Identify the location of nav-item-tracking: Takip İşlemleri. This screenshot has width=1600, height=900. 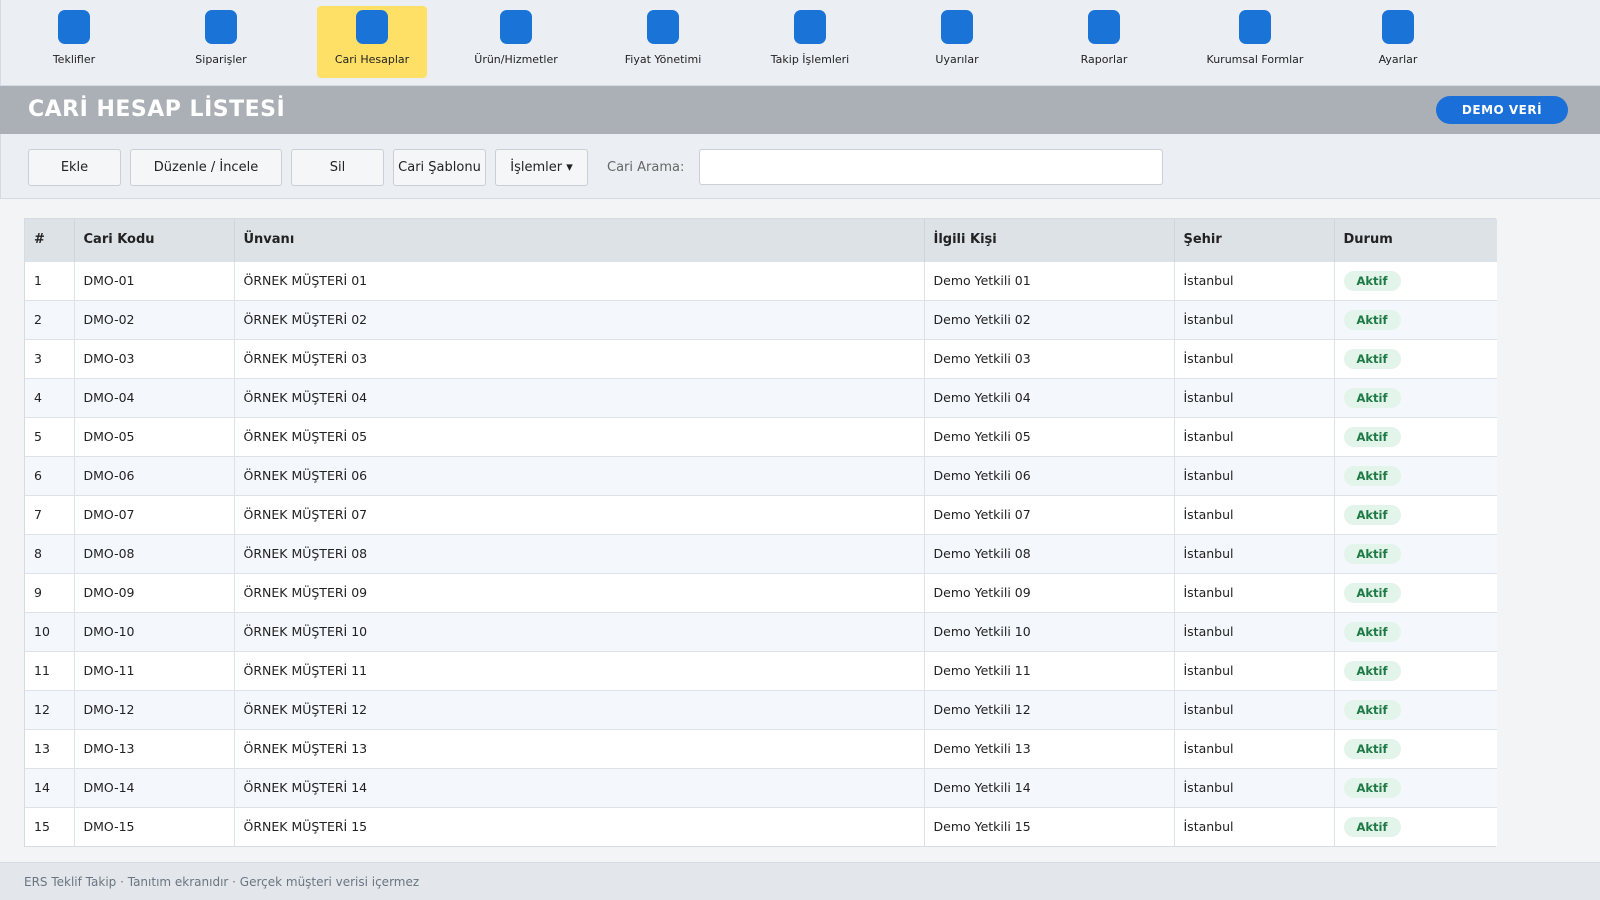
(810, 42).